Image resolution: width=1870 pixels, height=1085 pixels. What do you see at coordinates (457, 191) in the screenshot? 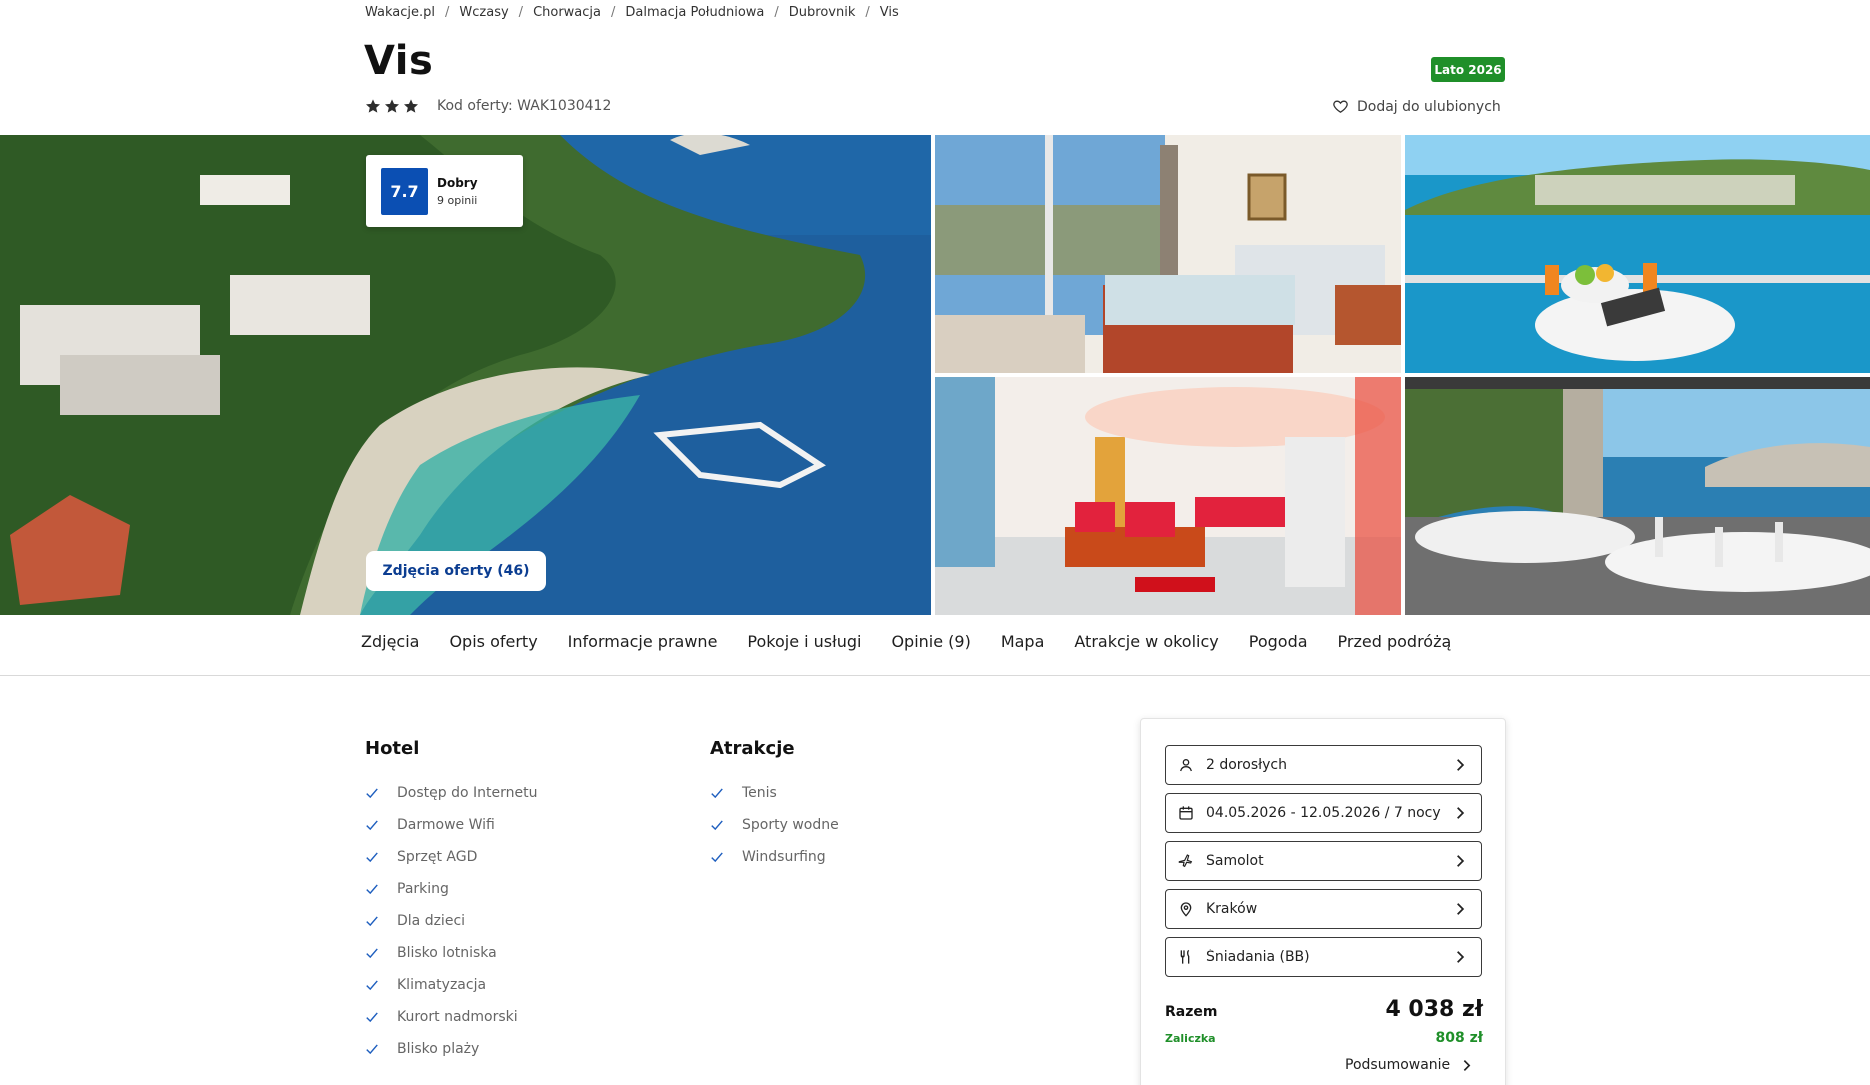
I see `rating-text: Dobry 9 opinii` at bounding box center [457, 191].